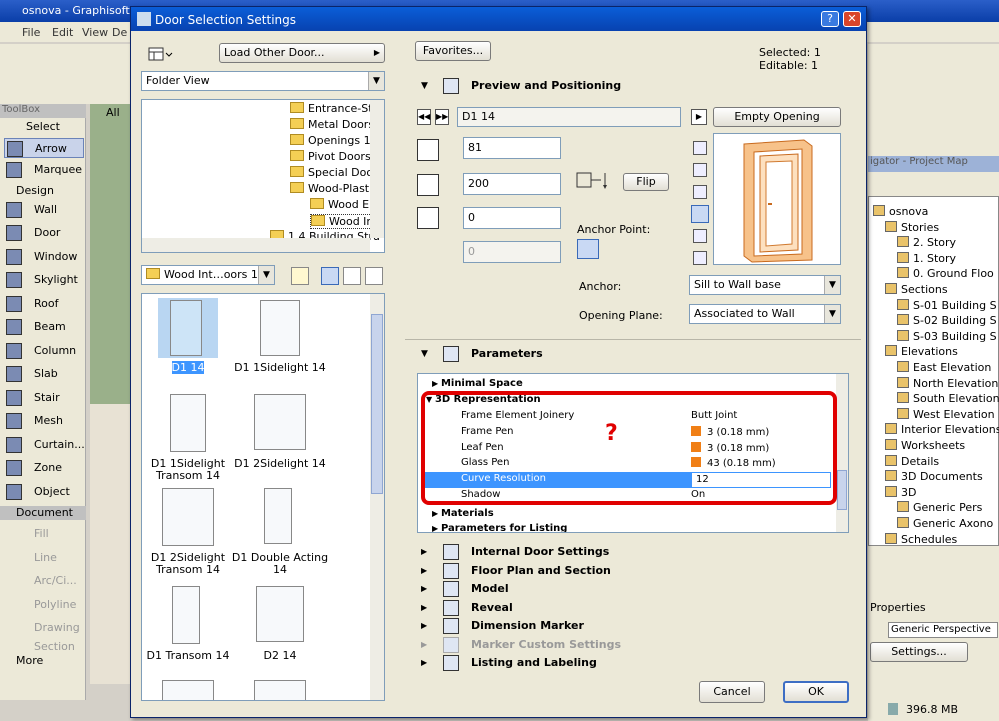  Describe the element at coordinates (700, 214) in the screenshot. I see `view-3d-icon` at that location.